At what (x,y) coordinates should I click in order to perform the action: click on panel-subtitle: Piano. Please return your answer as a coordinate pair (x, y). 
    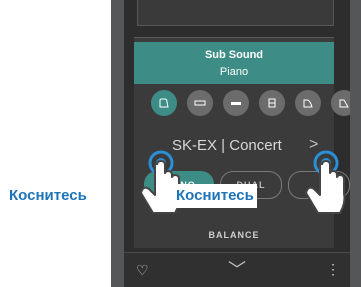
    Looking at the image, I should click on (234, 72).